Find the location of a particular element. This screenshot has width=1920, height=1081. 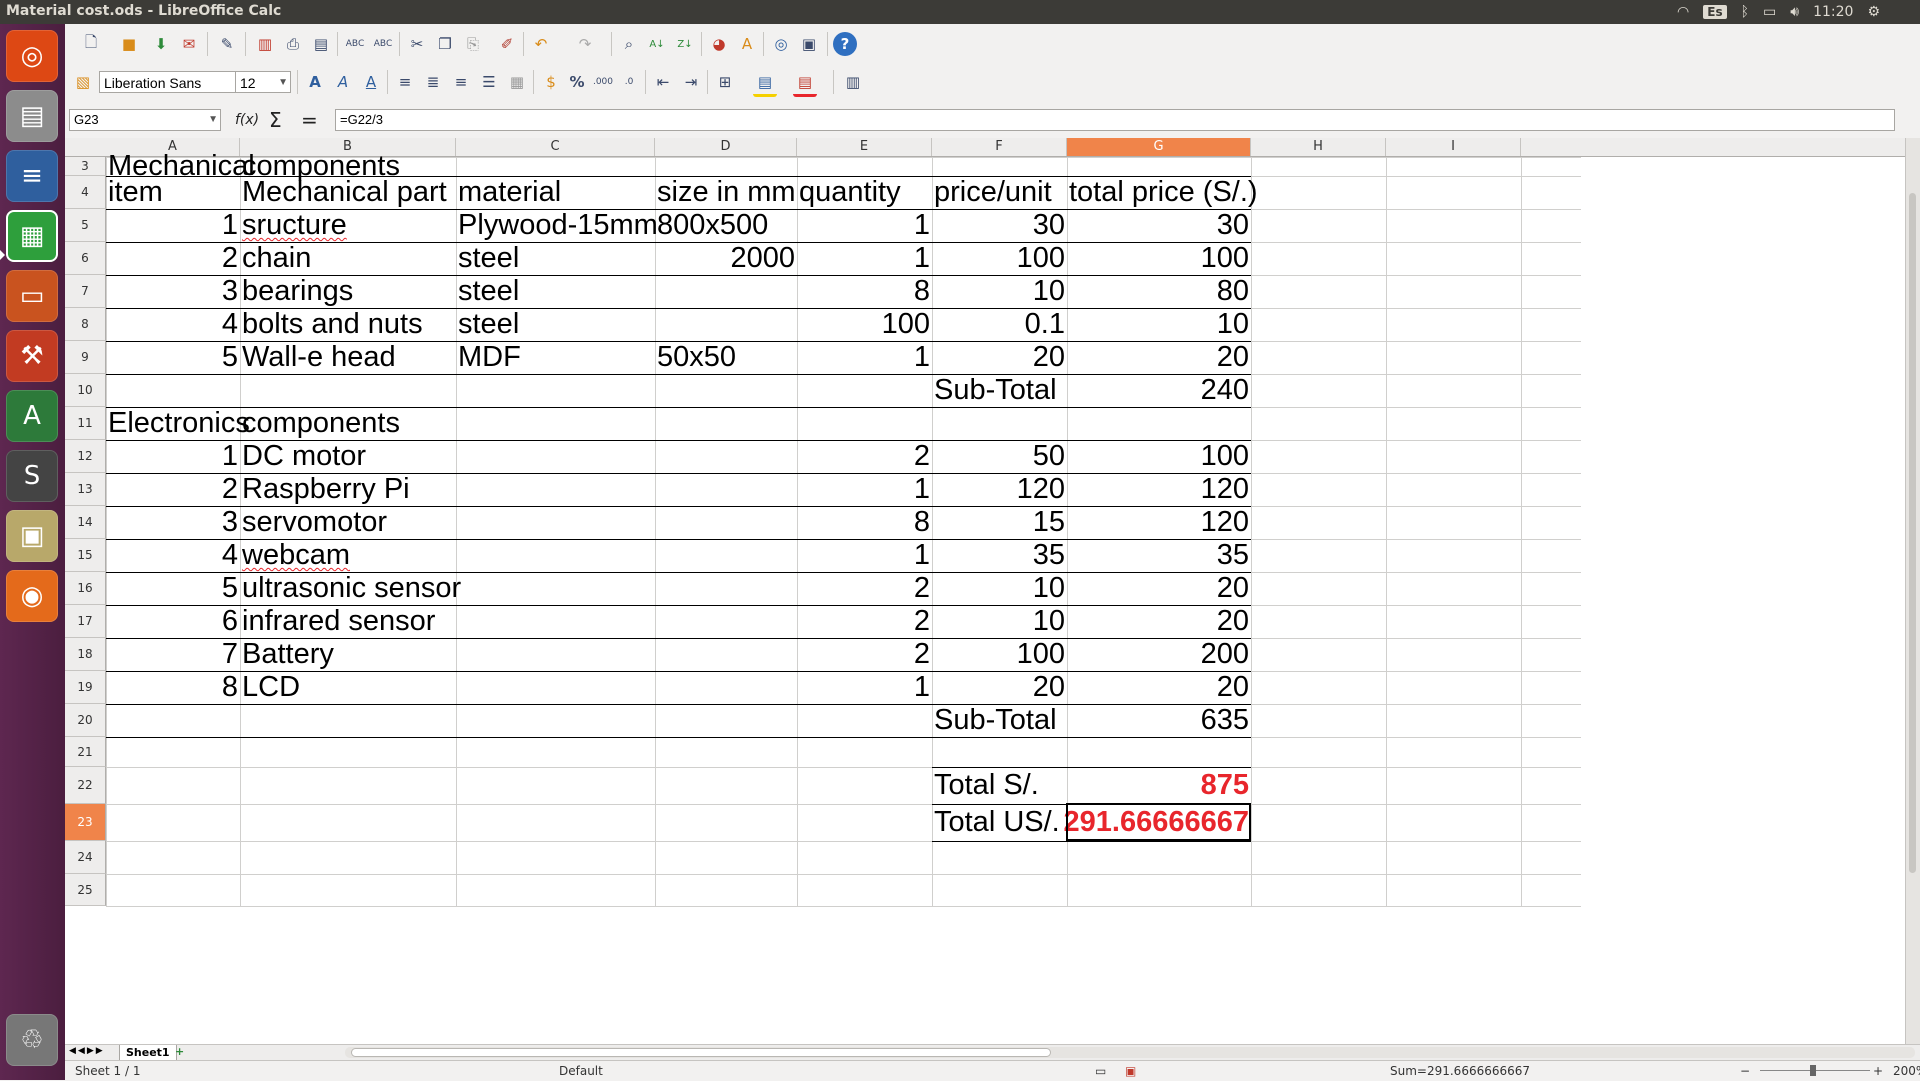

cell-a15: 4 is located at coordinates (173, 555).